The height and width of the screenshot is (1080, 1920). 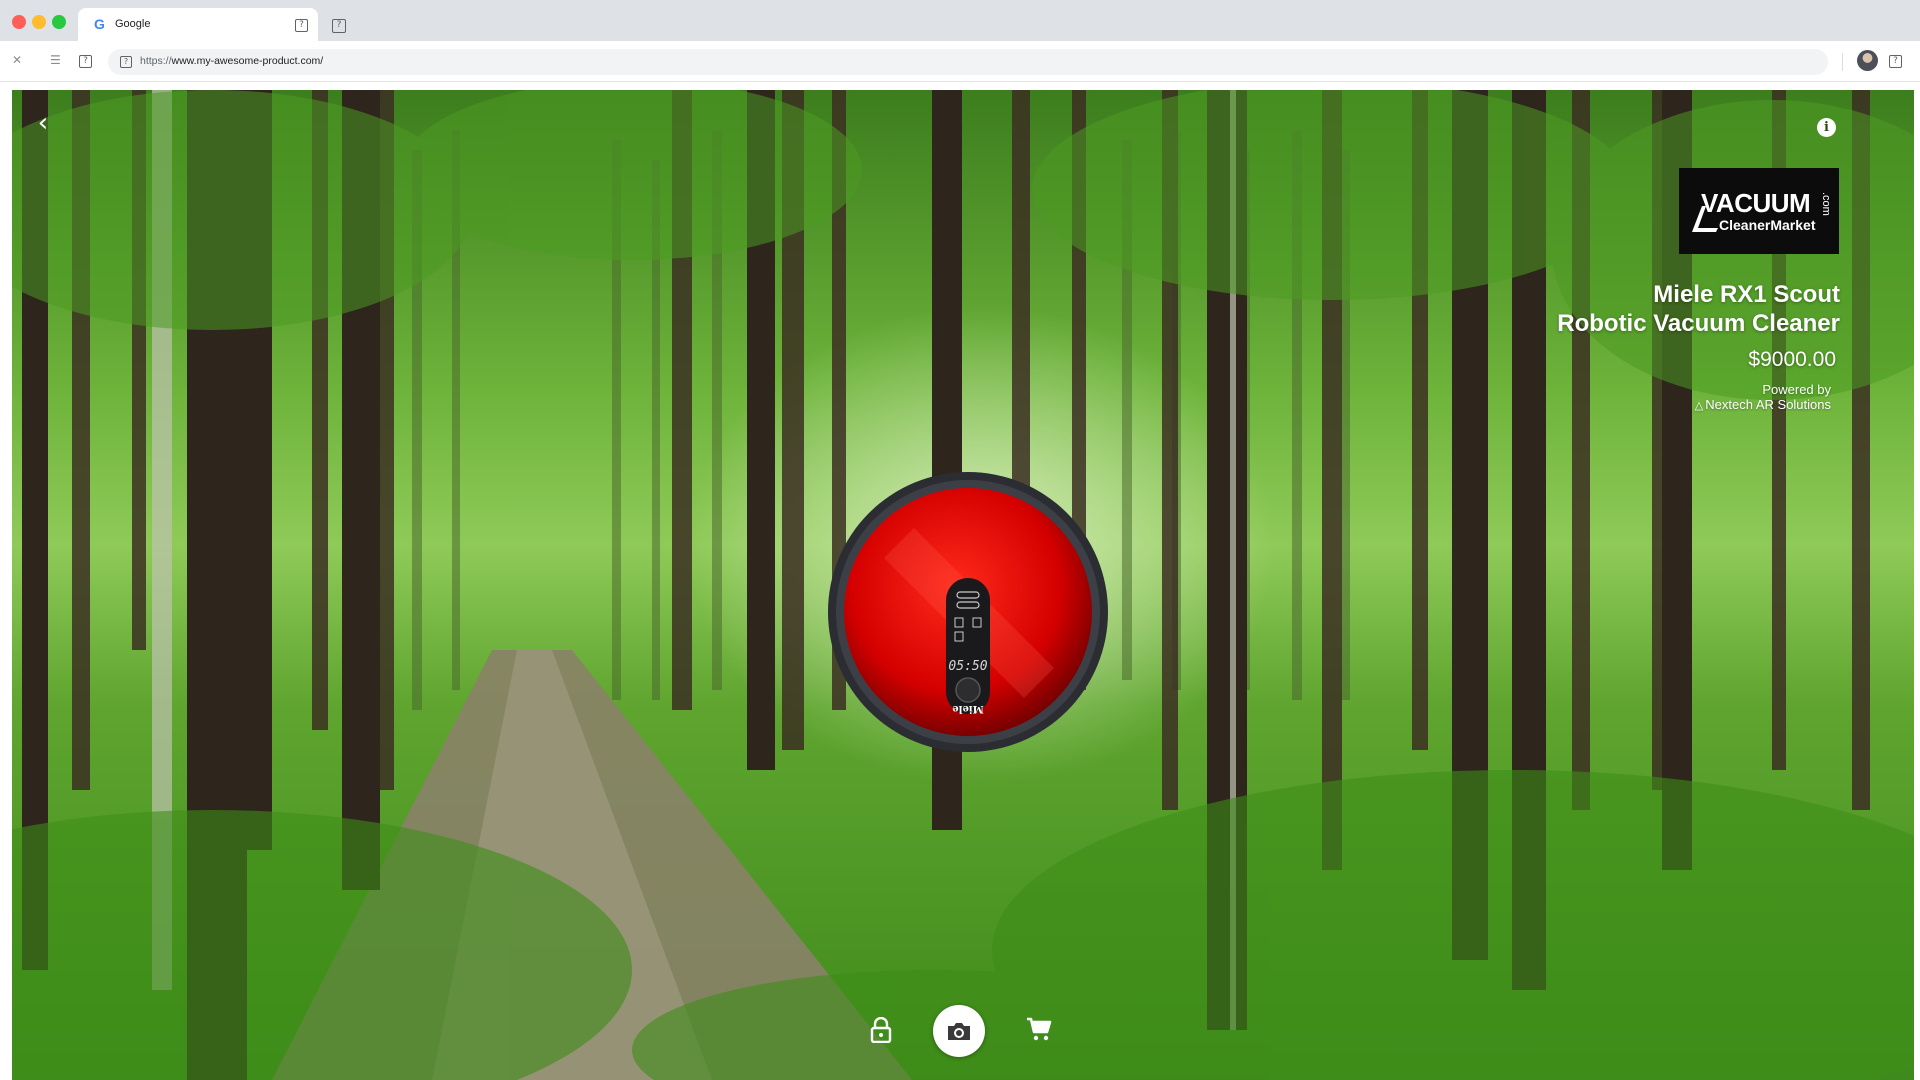 What do you see at coordinates (1699, 406) in the screenshot?
I see `nextech-logo-icon: △` at bounding box center [1699, 406].